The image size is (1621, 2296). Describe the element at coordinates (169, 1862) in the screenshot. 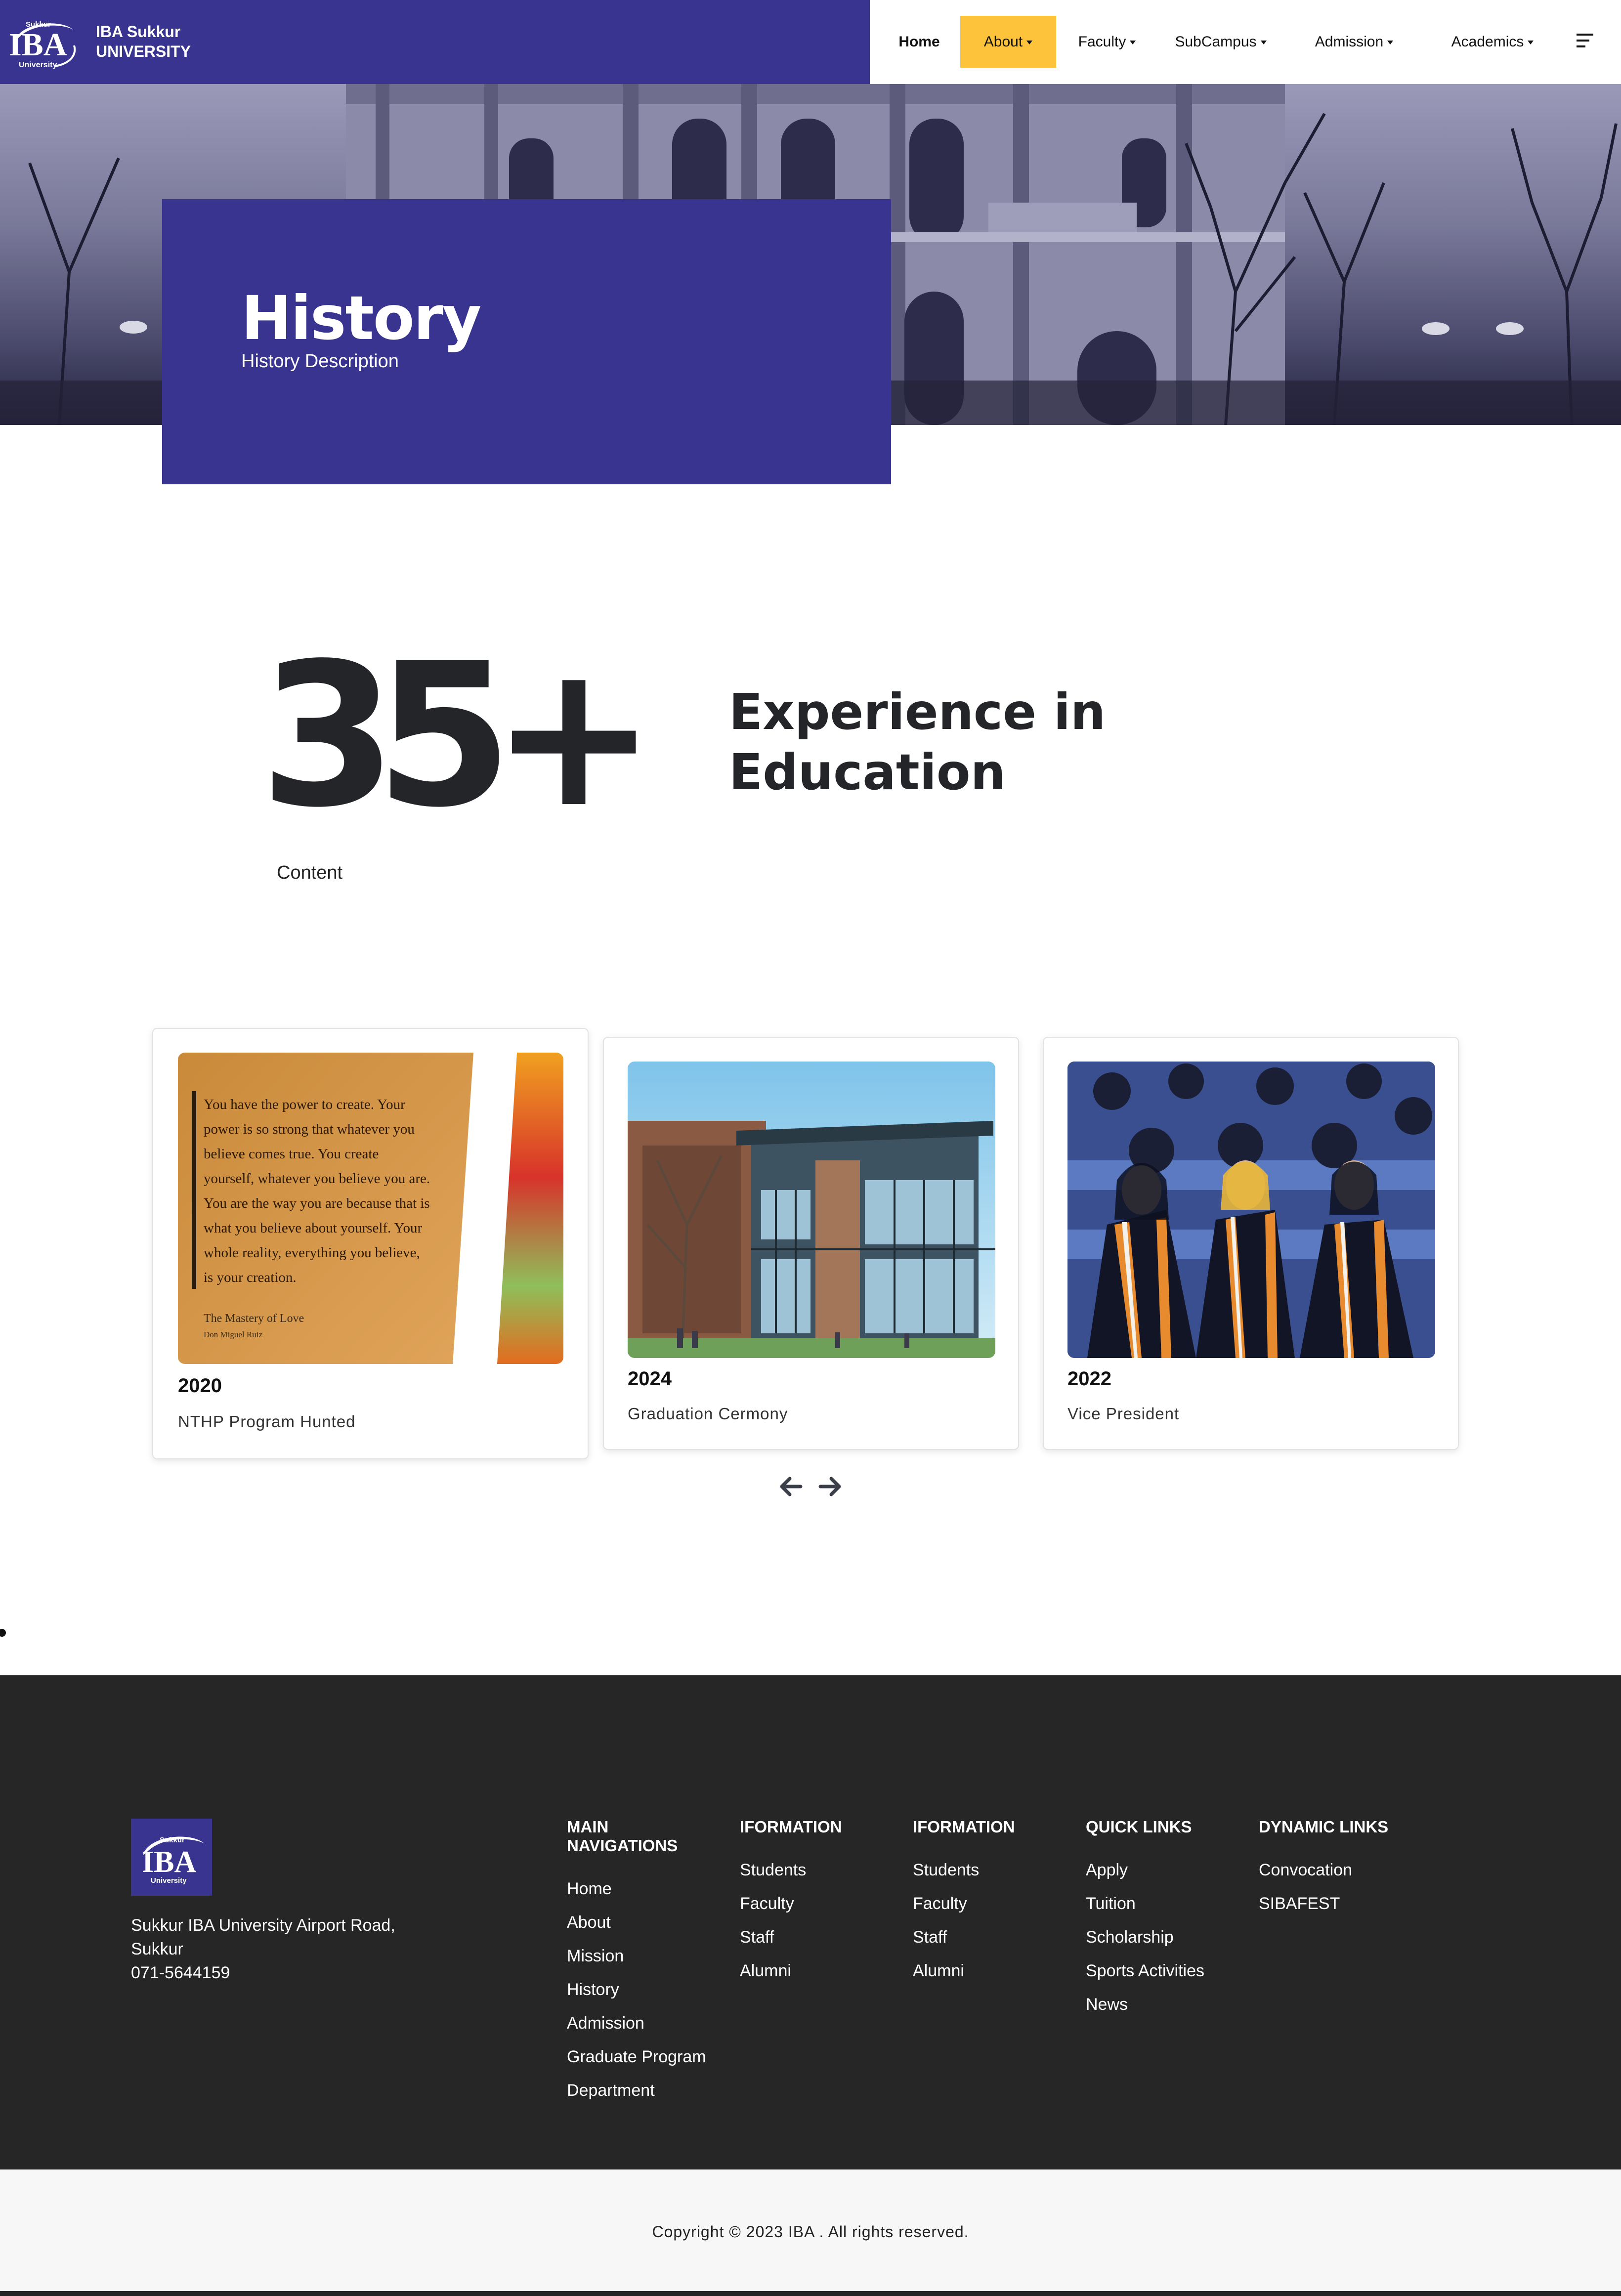

I see `footer-logo-text: IBA` at that location.